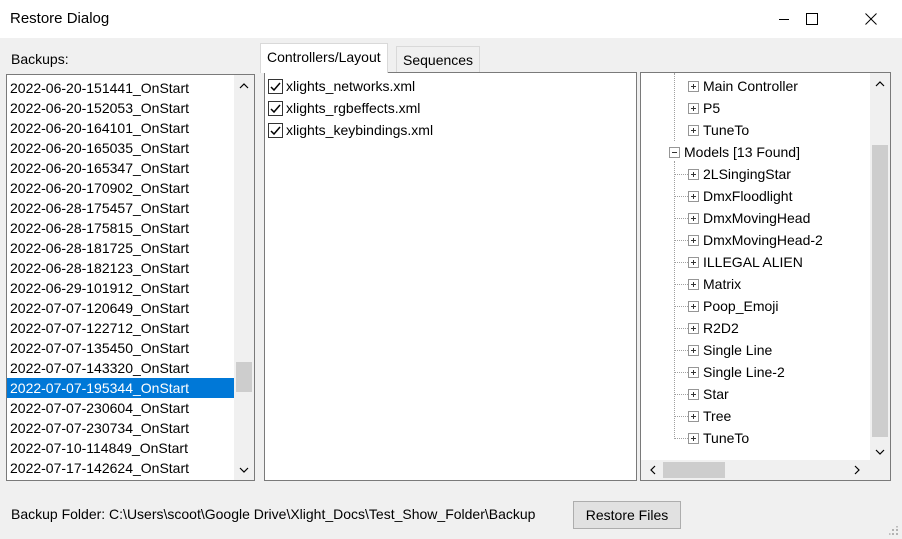 The width and height of the screenshot is (902, 539). Describe the element at coordinates (341, 86) in the screenshot. I see `file-row: xlights_networks.xml` at that location.